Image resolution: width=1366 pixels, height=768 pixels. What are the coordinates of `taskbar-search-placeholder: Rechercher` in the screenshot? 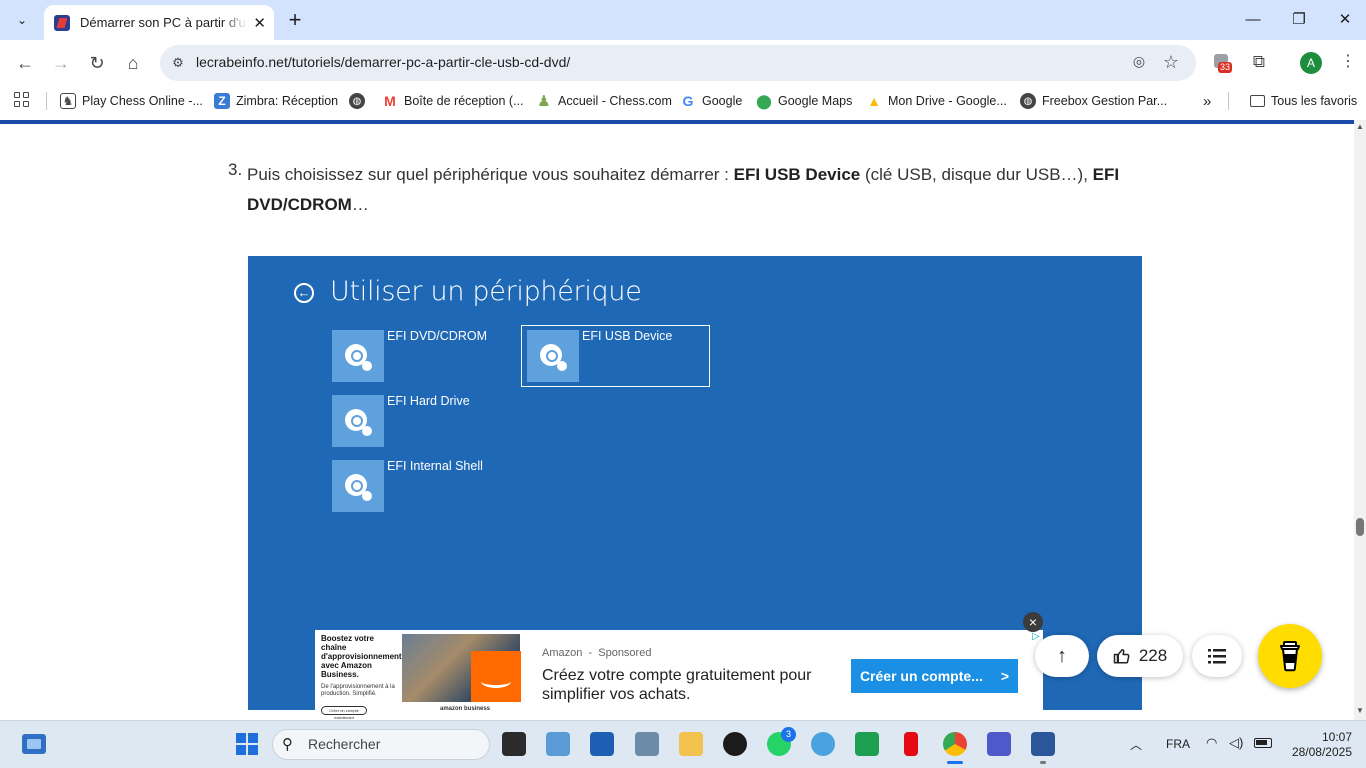 It's located at (344, 744).